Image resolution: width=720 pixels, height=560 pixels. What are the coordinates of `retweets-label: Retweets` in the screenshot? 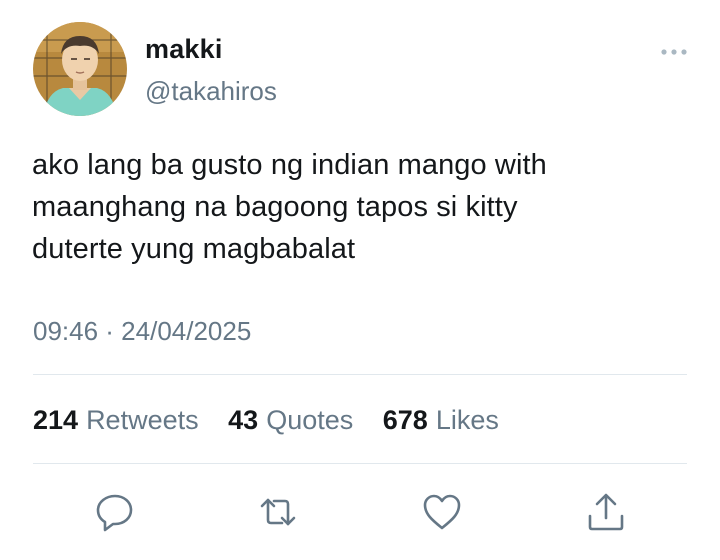 It's located at (142, 420).